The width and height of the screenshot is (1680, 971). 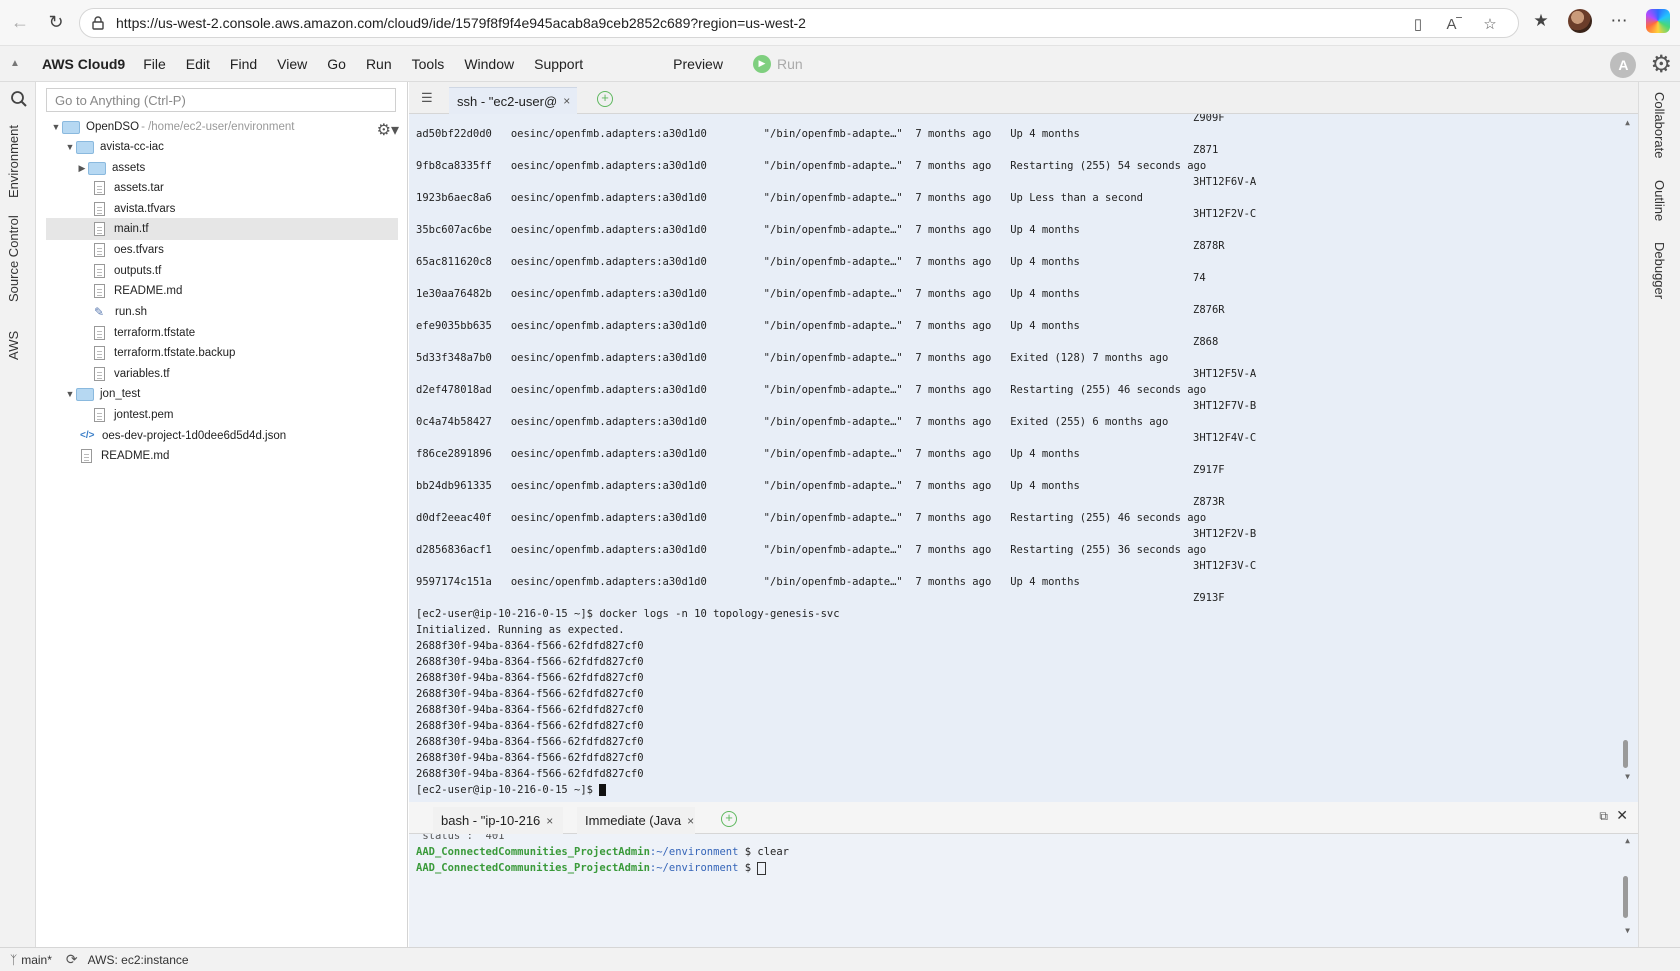 What do you see at coordinates (83, 64) in the screenshot?
I see `ide-brand: AWS Cloud9` at bounding box center [83, 64].